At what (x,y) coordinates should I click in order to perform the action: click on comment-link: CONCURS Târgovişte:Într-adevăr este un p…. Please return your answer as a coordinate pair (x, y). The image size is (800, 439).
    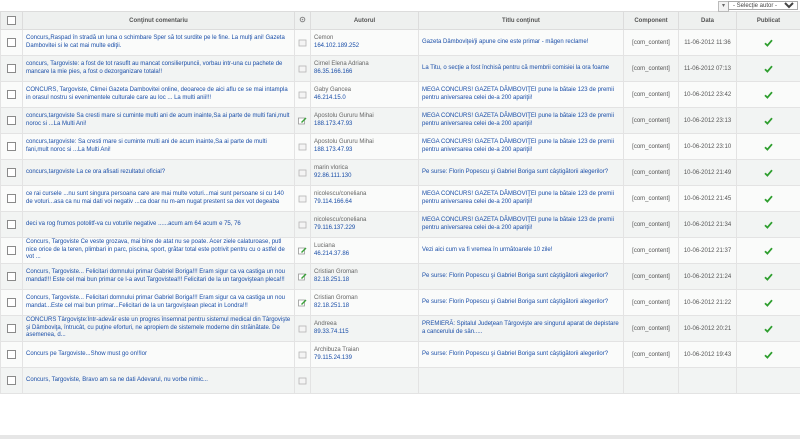
    Looking at the image, I should click on (158, 328).